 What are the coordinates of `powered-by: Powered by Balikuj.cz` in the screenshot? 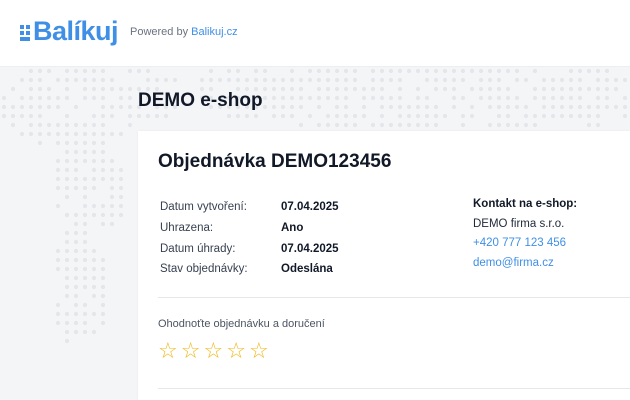 It's located at (184, 32).